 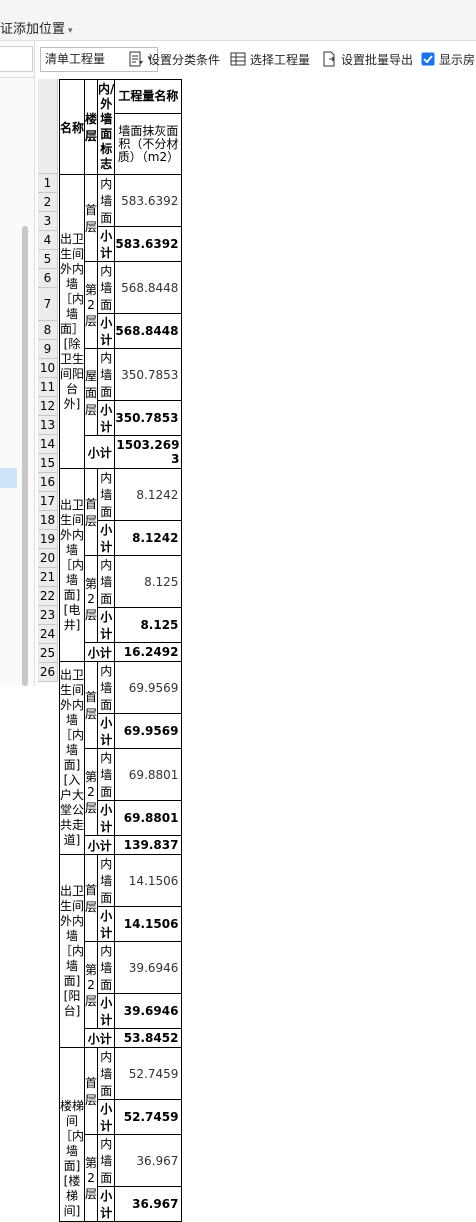 What do you see at coordinates (72, 321) in the screenshot?
I see `group-name: 出卫生间外内墙［内墙面］[除卫生间阳台外]` at bounding box center [72, 321].